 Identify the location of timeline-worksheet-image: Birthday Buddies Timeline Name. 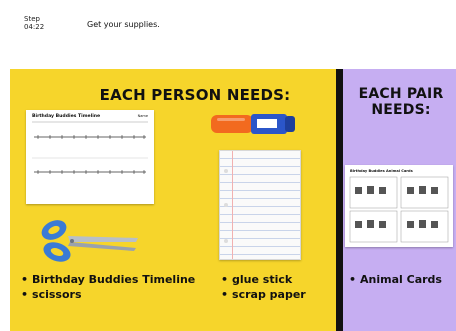
(90, 157).